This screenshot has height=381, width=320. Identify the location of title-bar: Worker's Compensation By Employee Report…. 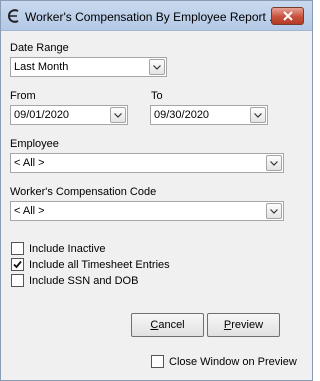
(156, 16).